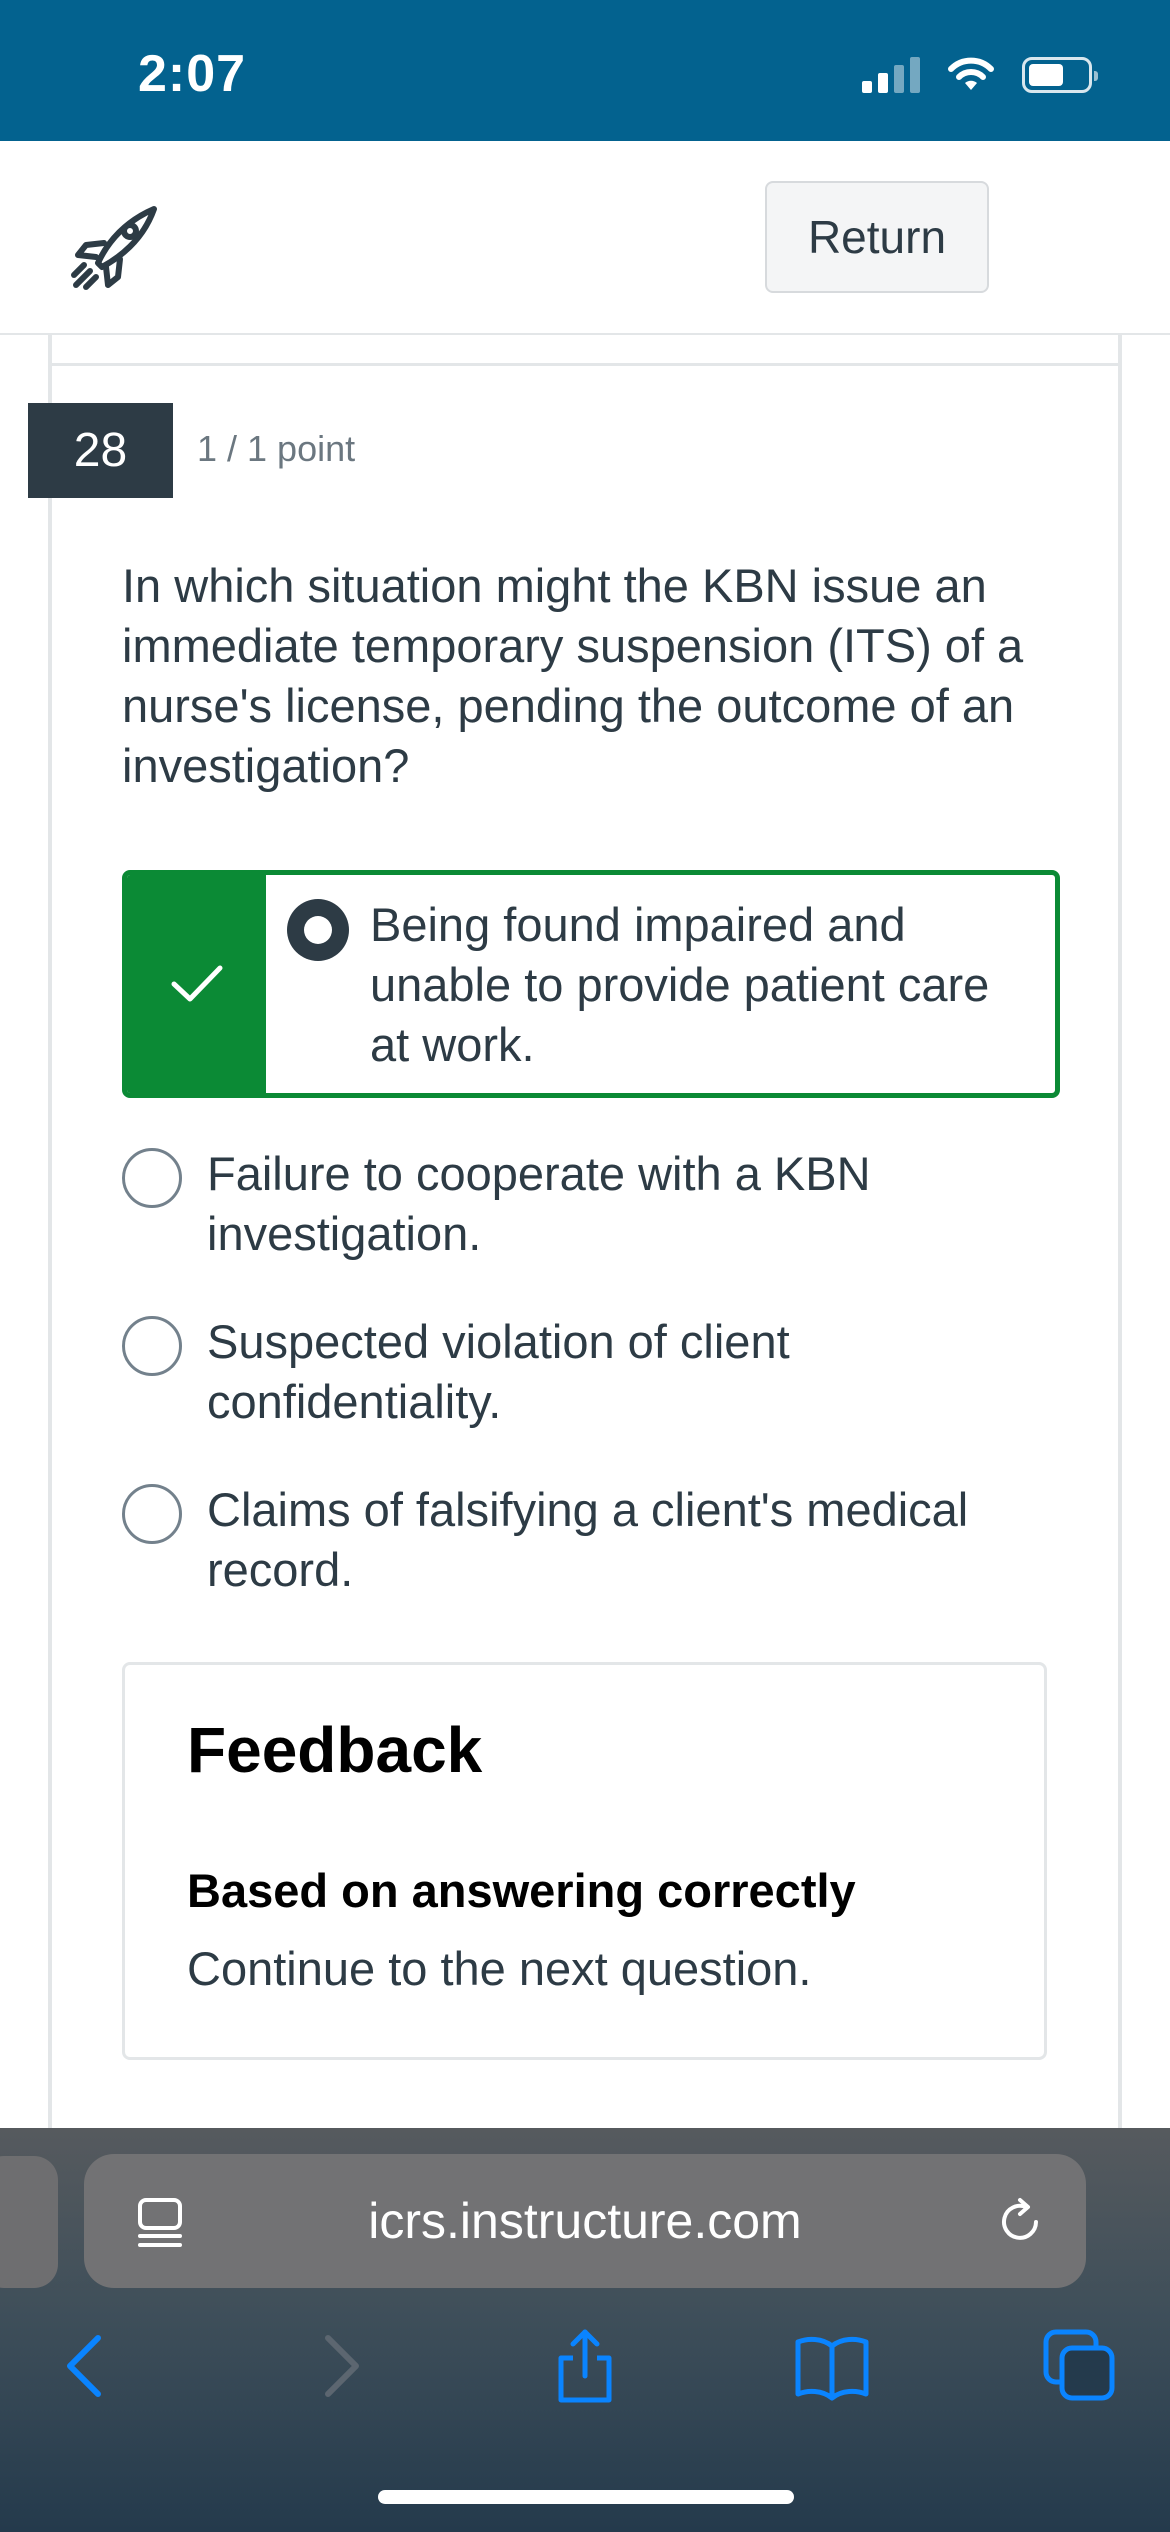 Image resolution: width=1170 pixels, height=2532 pixels. Describe the element at coordinates (832, 2366) in the screenshot. I see `bookmarks-icon` at that location.